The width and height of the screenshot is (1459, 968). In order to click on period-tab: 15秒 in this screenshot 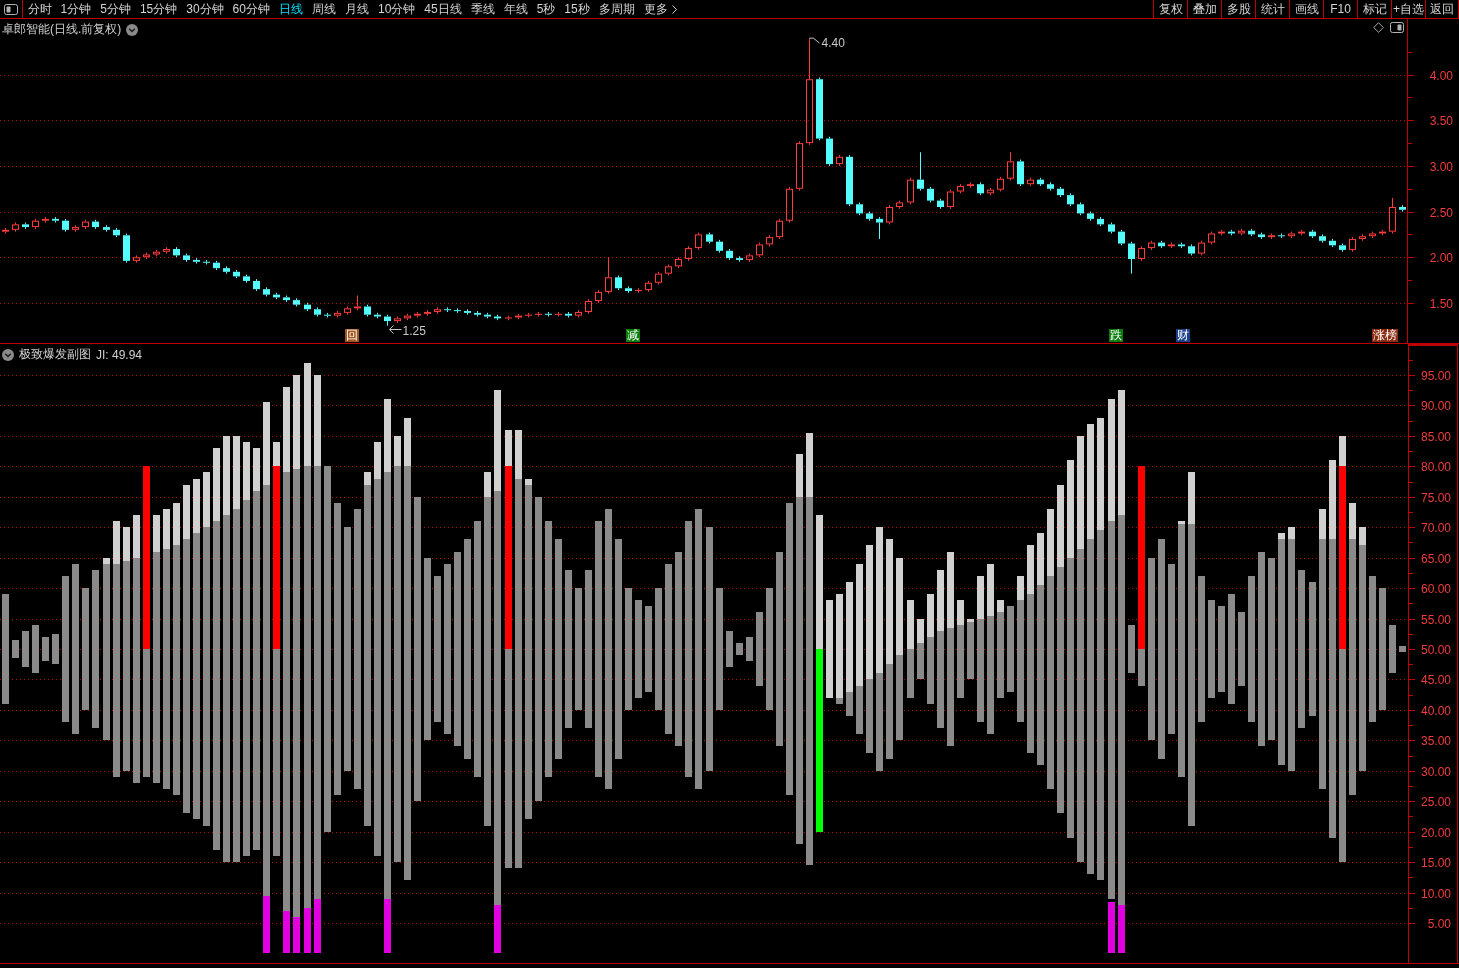, I will do `click(577, 9)`.